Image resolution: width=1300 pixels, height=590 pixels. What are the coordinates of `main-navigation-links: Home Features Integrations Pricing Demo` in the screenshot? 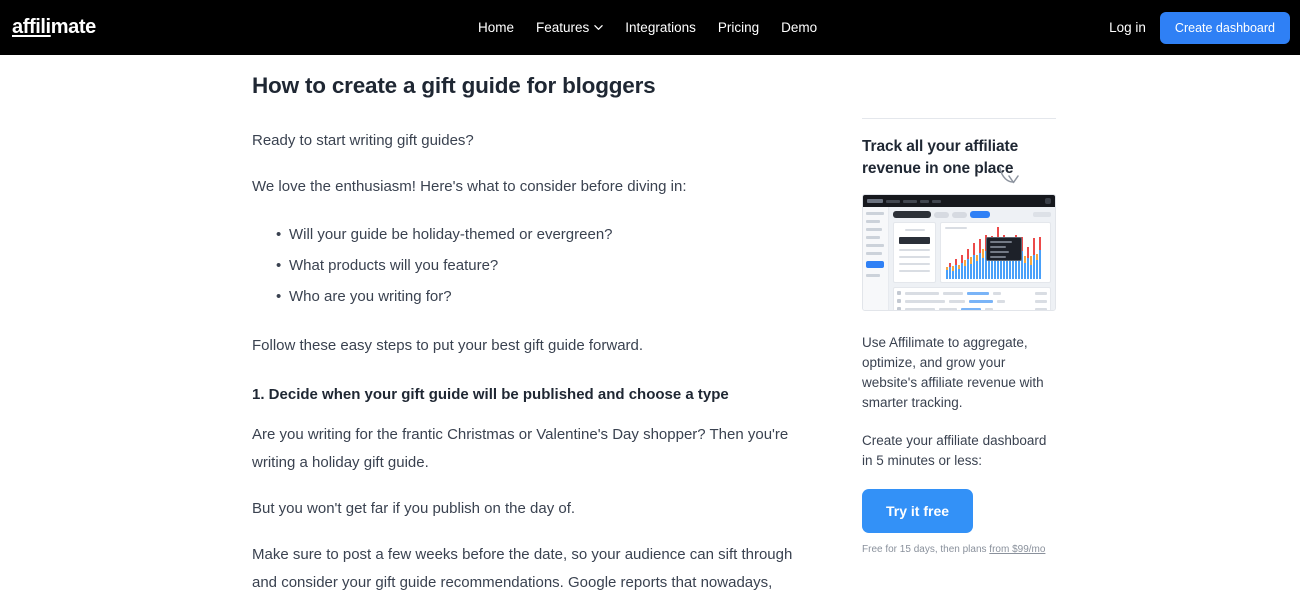 It's located at (647, 27).